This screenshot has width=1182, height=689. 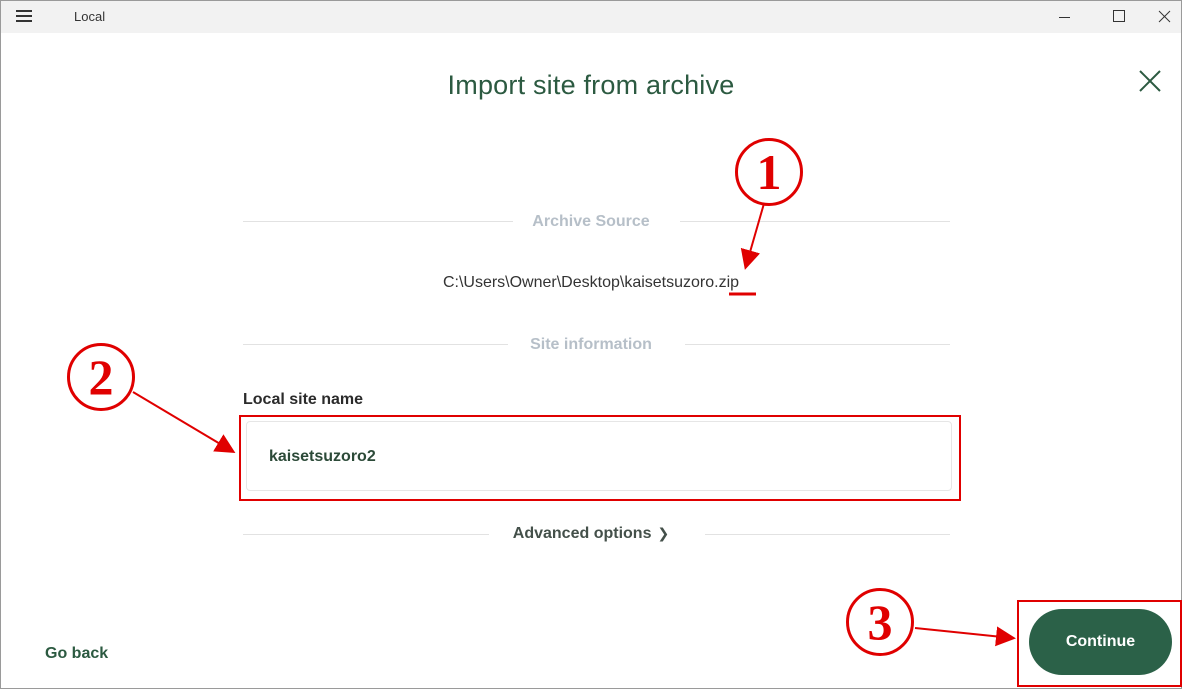 What do you see at coordinates (578, 282) in the screenshot?
I see `archive-path-prefix: C:\Users\Owner\Desktop\kaisetsuzoro` at bounding box center [578, 282].